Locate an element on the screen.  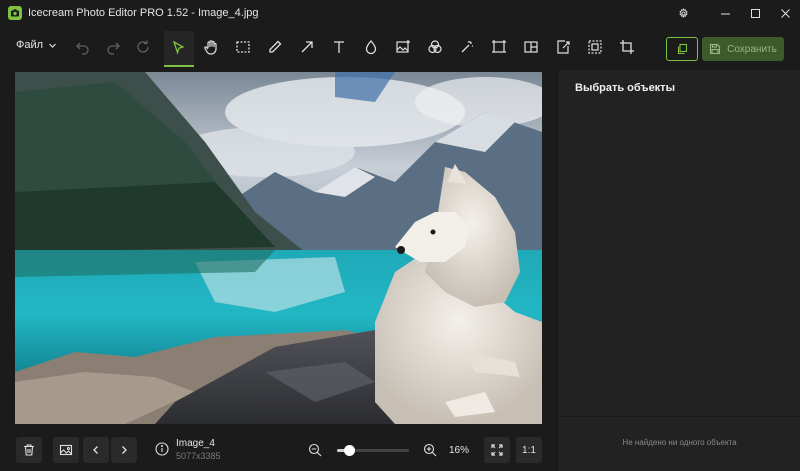
marquee-tool is located at coordinates (243, 47).